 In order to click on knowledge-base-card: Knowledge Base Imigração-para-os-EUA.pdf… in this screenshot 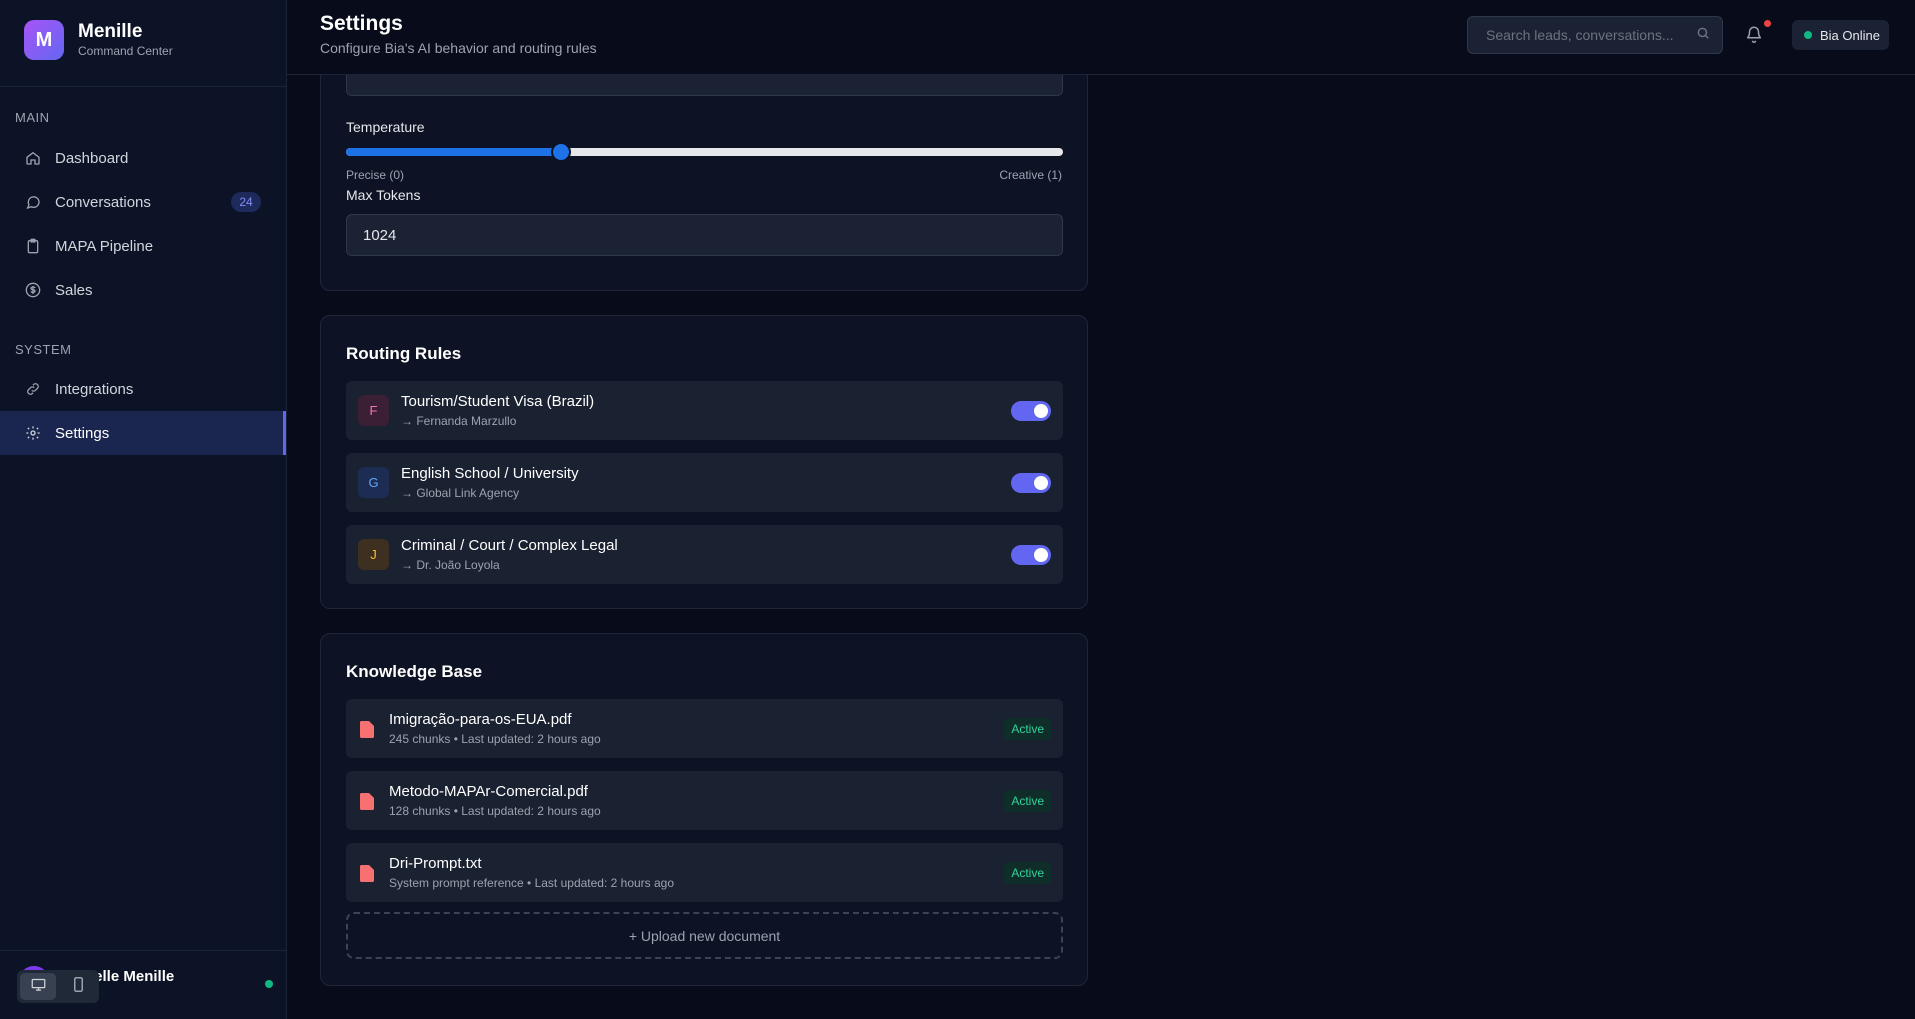, I will do `click(704, 809)`.